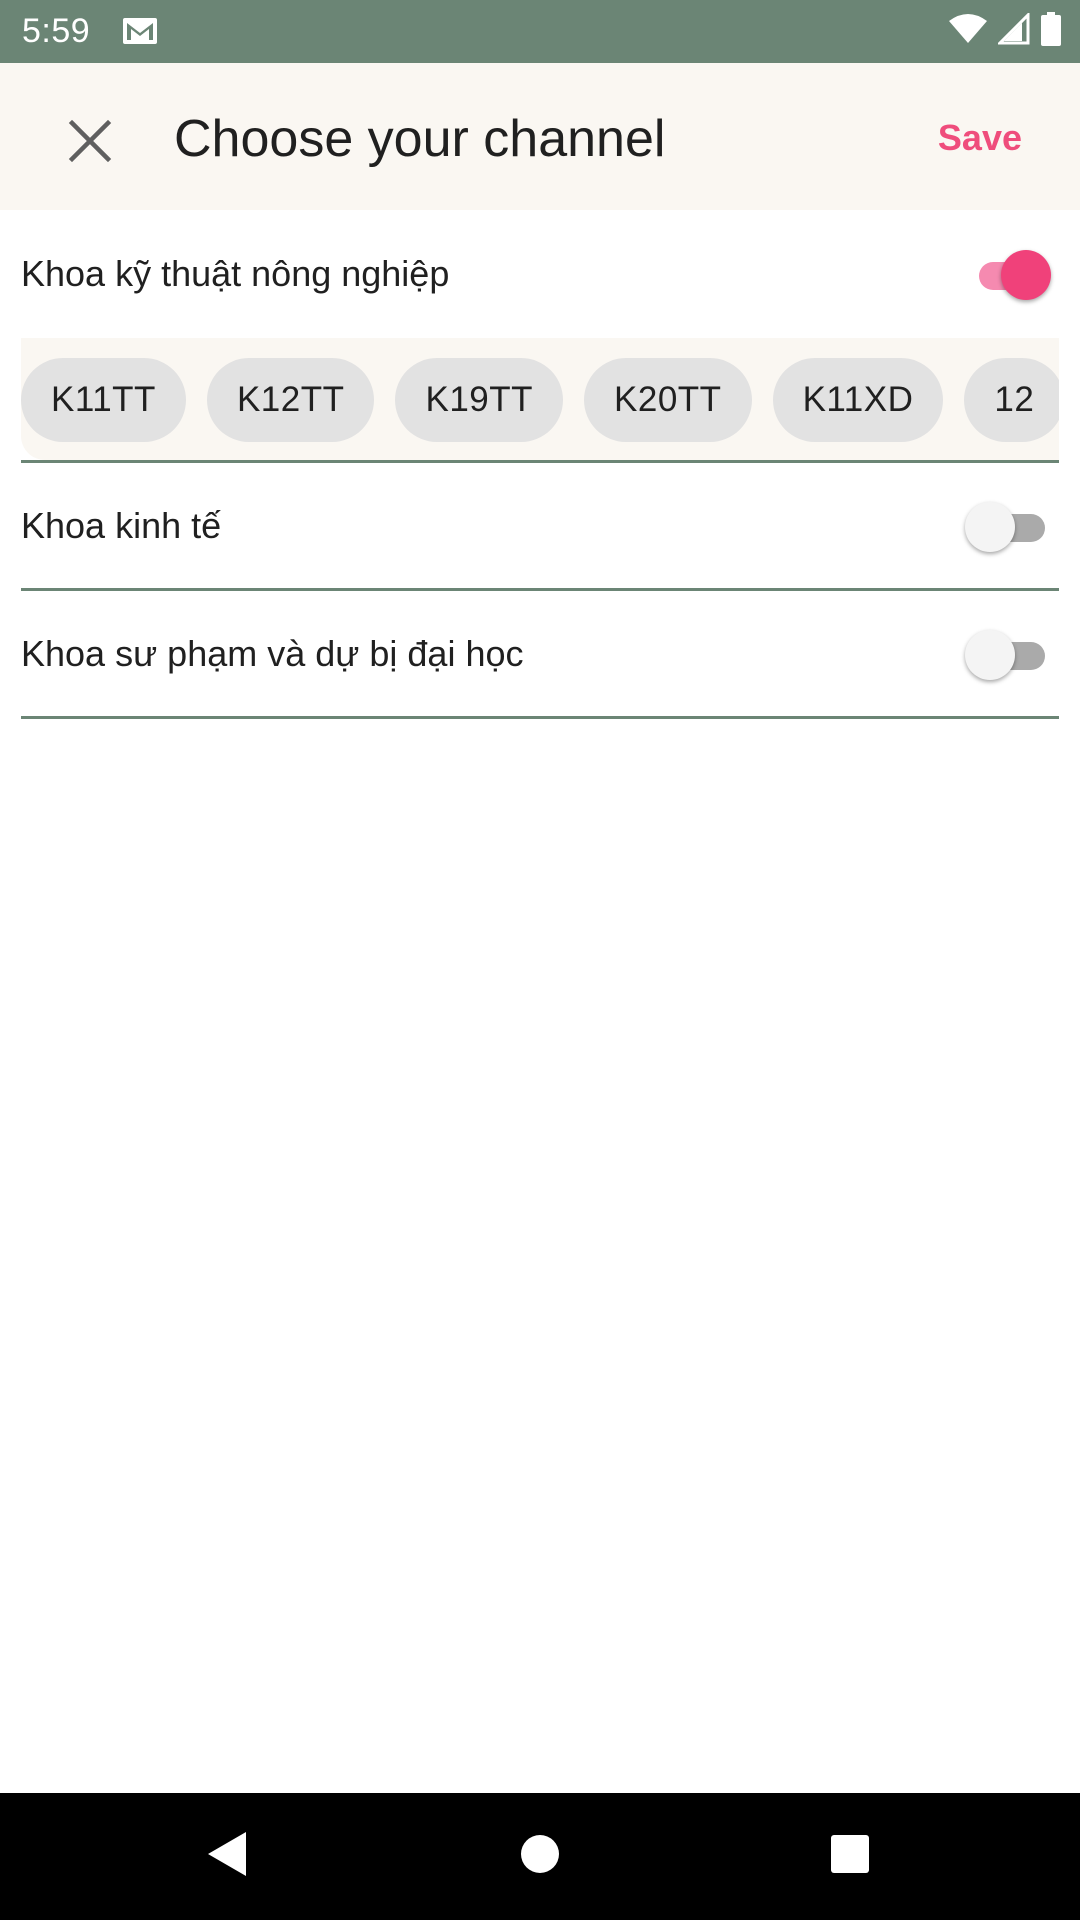 The height and width of the screenshot is (1920, 1080). I want to click on gmail-icon, so click(140, 31).